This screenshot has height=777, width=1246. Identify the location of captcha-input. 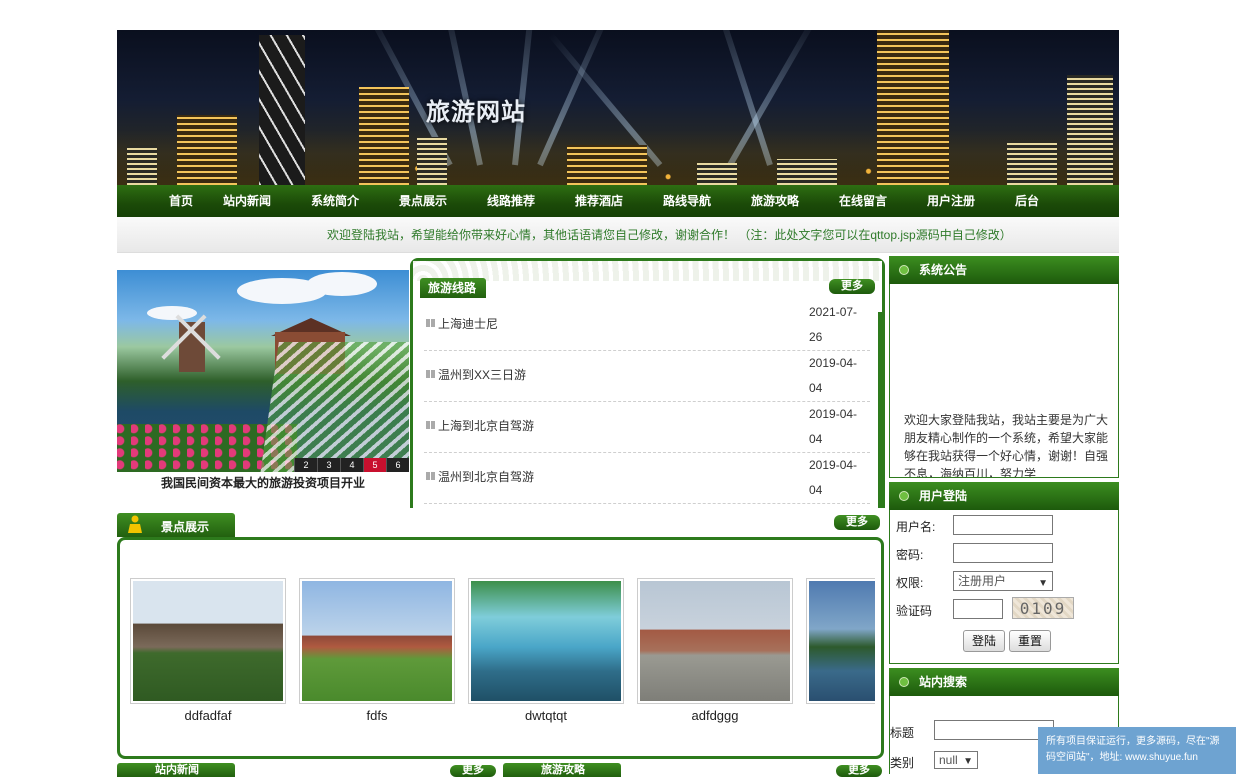
(978, 609).